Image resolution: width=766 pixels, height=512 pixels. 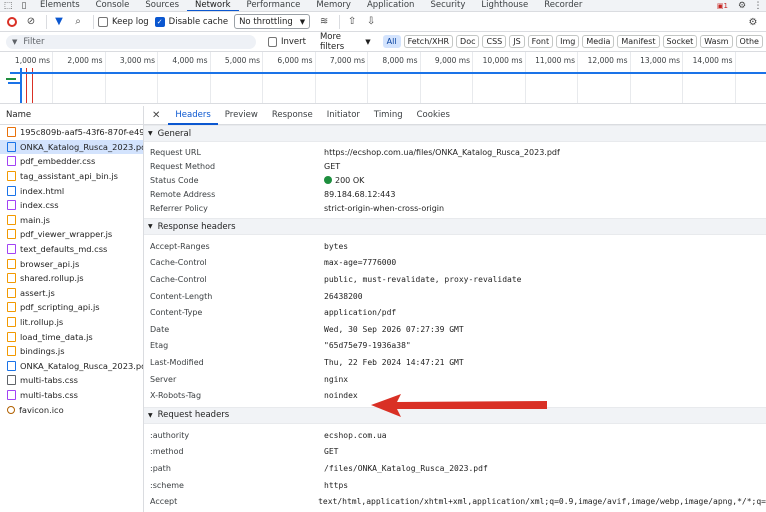 I want to click on filter-chip-wasm: Wasm, so click(x=716, y=41).